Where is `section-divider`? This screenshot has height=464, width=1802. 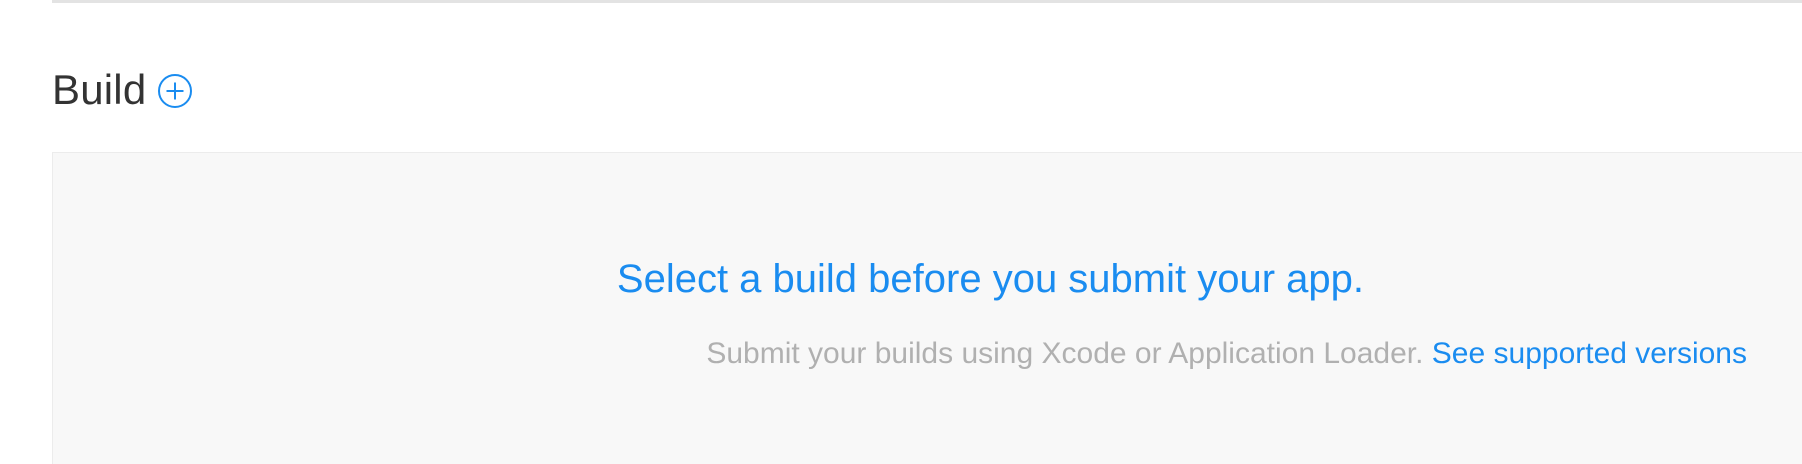
section-divider is located at coordinates (927, 1).